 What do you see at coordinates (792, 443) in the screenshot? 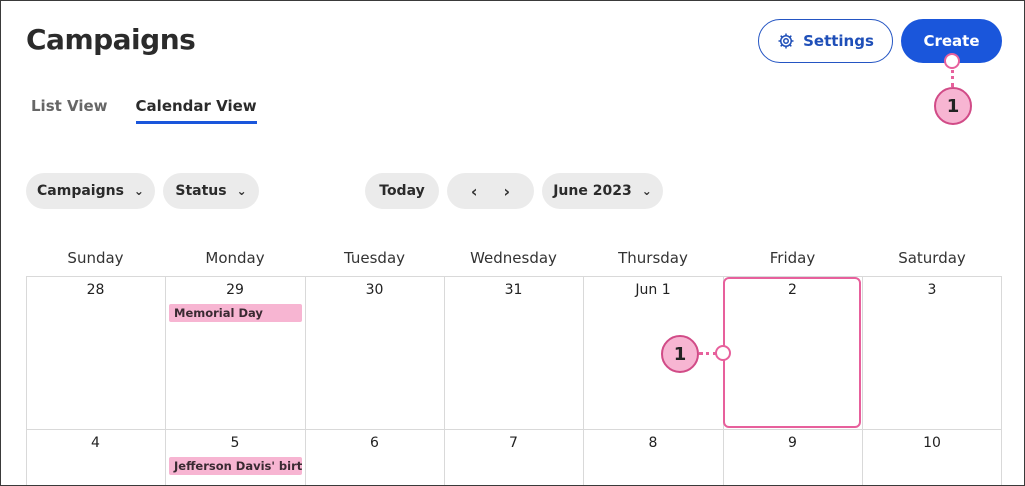
I see `day-cell-9: 9` at bounding box center [792, 443].